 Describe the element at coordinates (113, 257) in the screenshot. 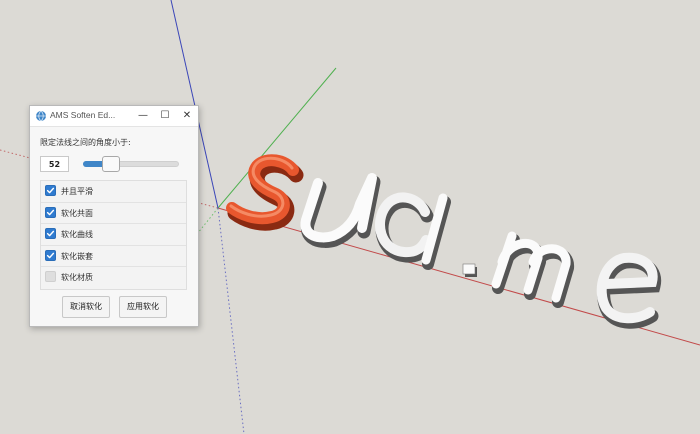

I see `option-row: 软化嵌套` at that location.